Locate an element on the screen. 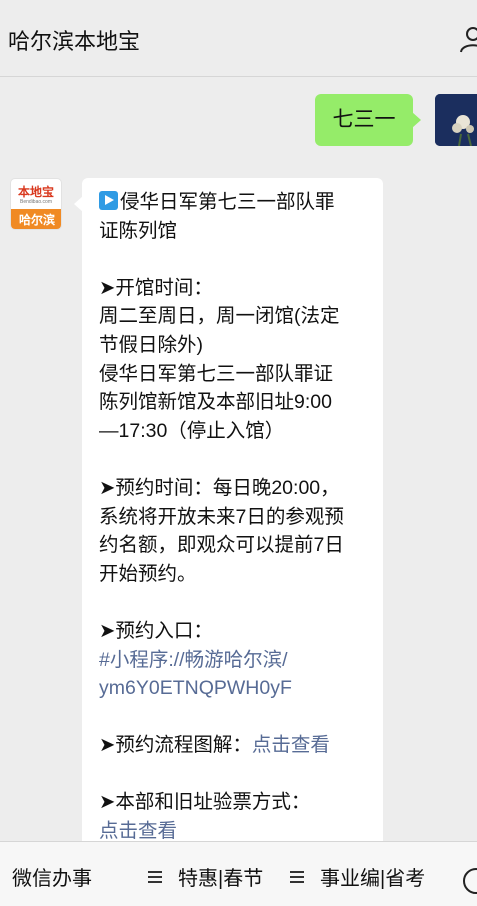  reply-line: 陈列馆新馆及本部旧址9:00 is located at coordinates (235, 402).